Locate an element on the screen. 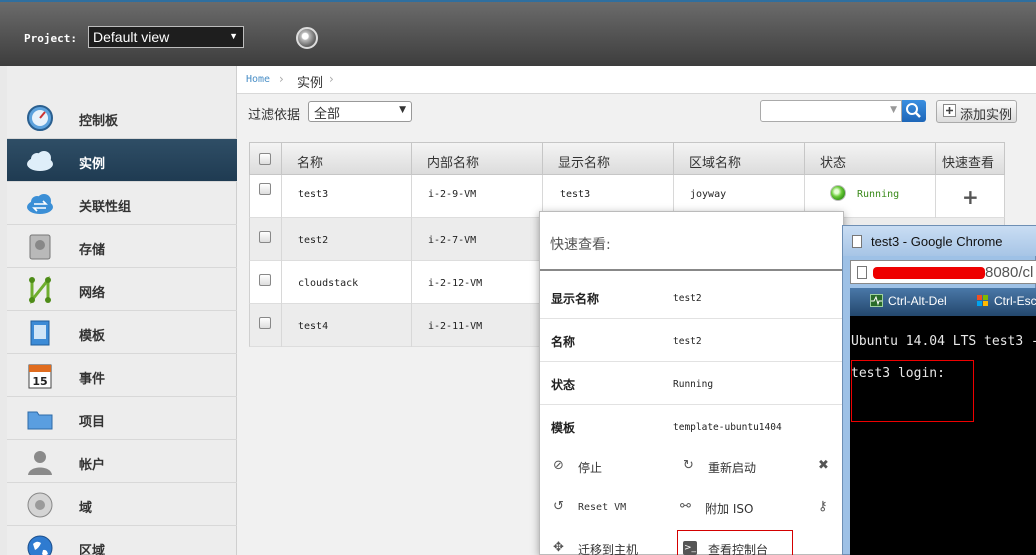 The height and width of the screenshot is (555, 1036). ctrl-alt-del-button: Ctrl-Alt-Del is located at coordinates (908, 301).